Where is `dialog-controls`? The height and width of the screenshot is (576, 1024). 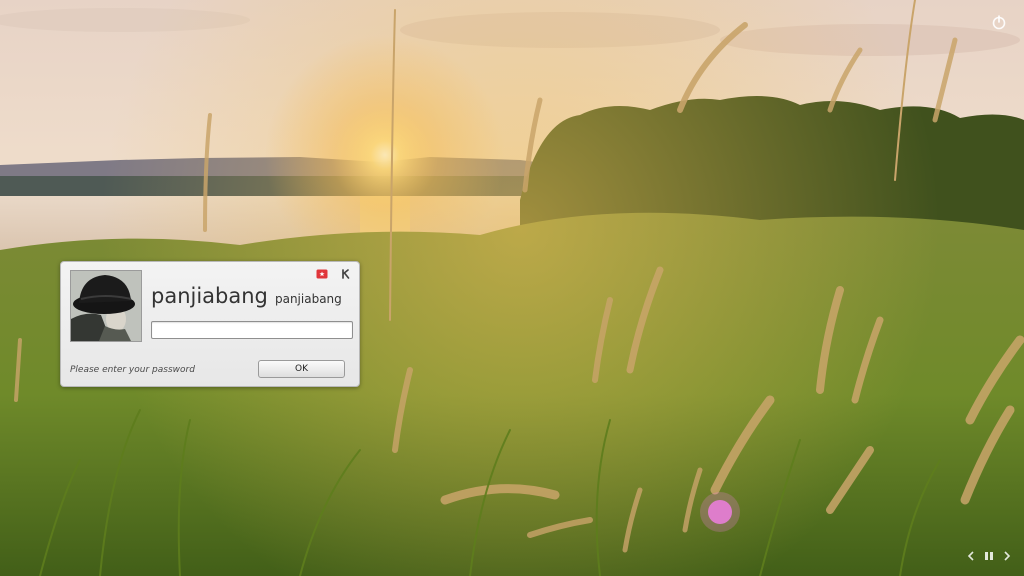 dialog-controls is located at coordinates (334, 274).